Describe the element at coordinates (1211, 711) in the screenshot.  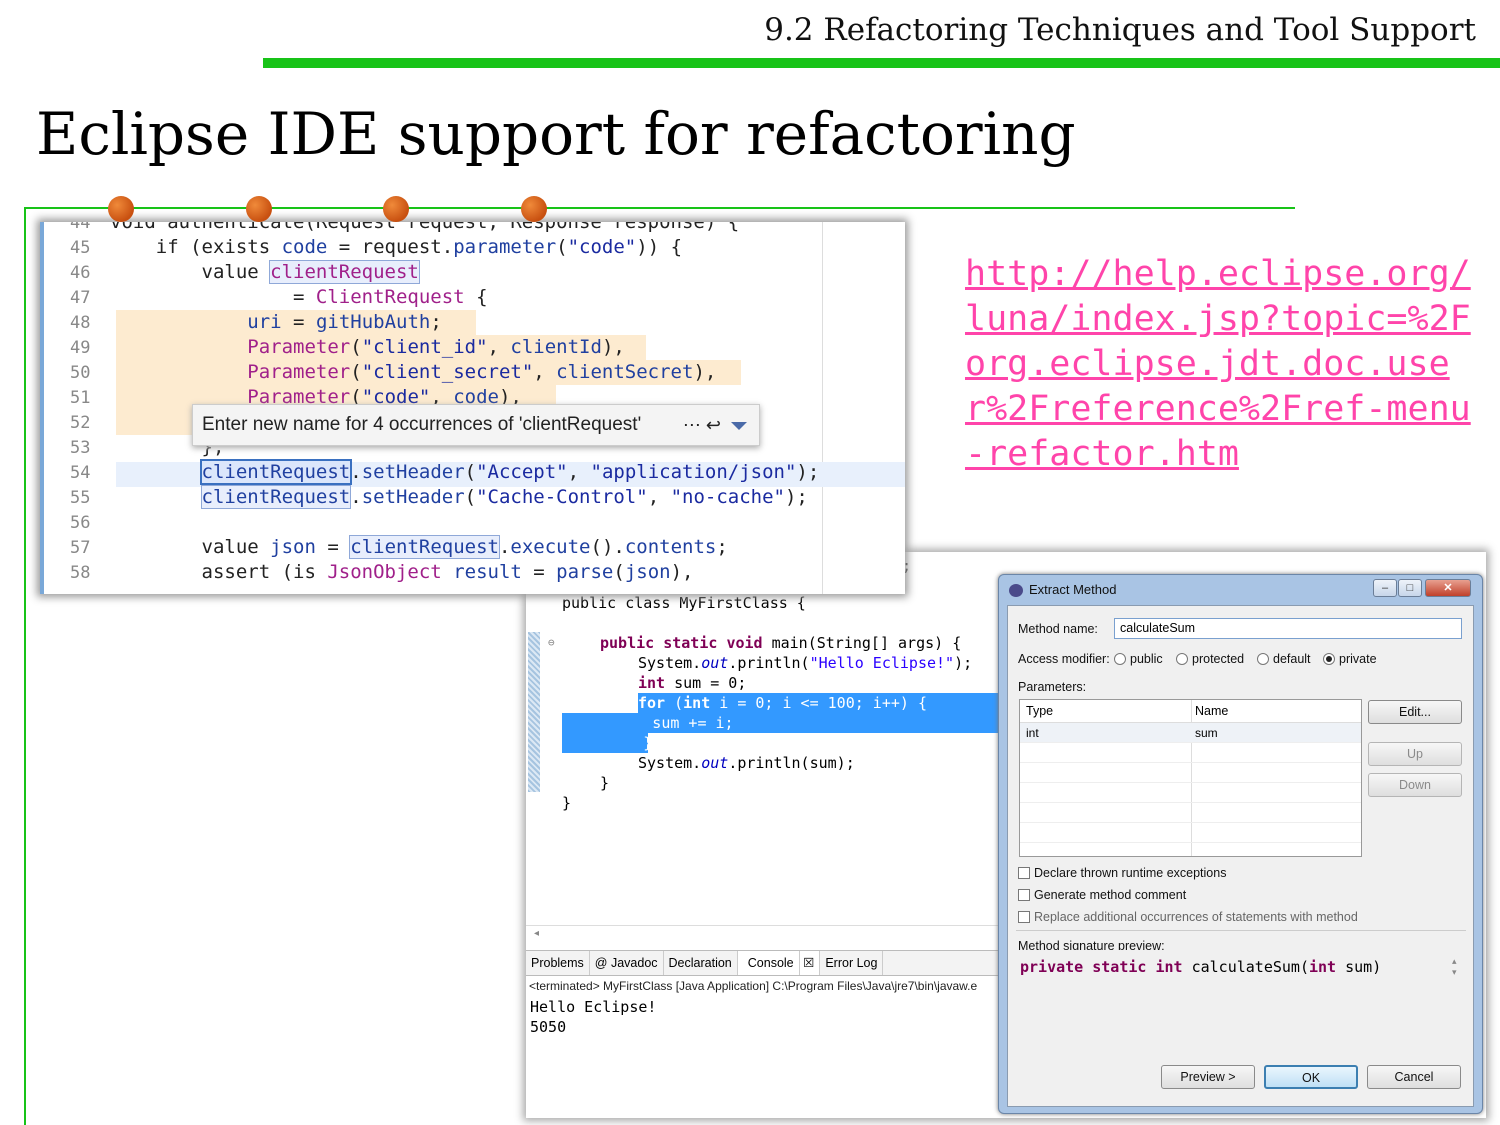
I see `column-header-name: Name` at that location.